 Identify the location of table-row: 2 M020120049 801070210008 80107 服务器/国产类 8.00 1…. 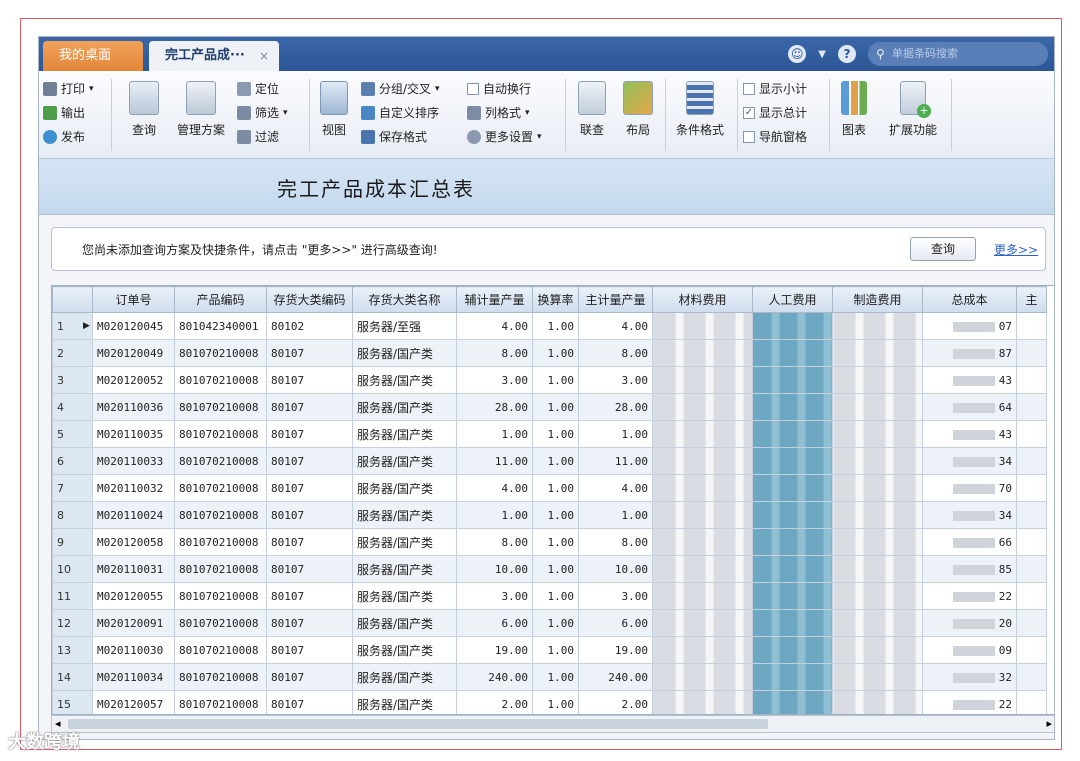
(549, 353).